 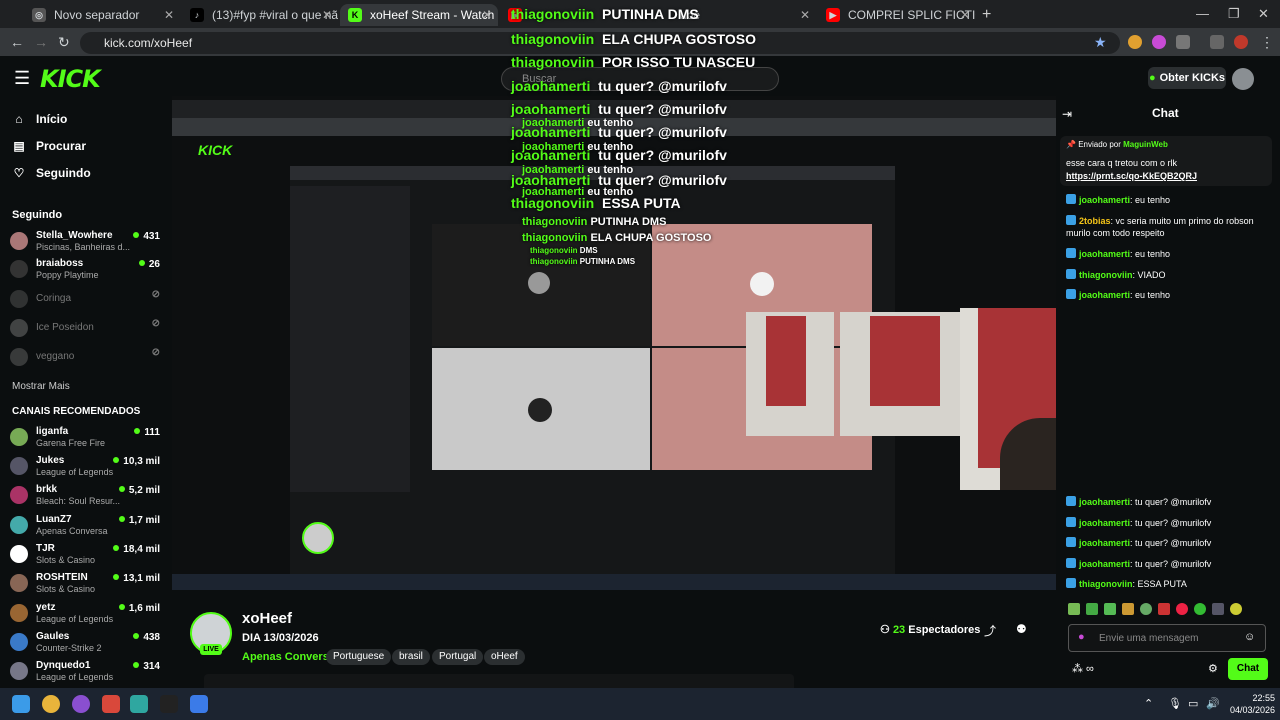 What do you see at coordinates (504, 657) in the screenshot?
I see `stream-tag: oHeef` at bounding box center [504, 657].